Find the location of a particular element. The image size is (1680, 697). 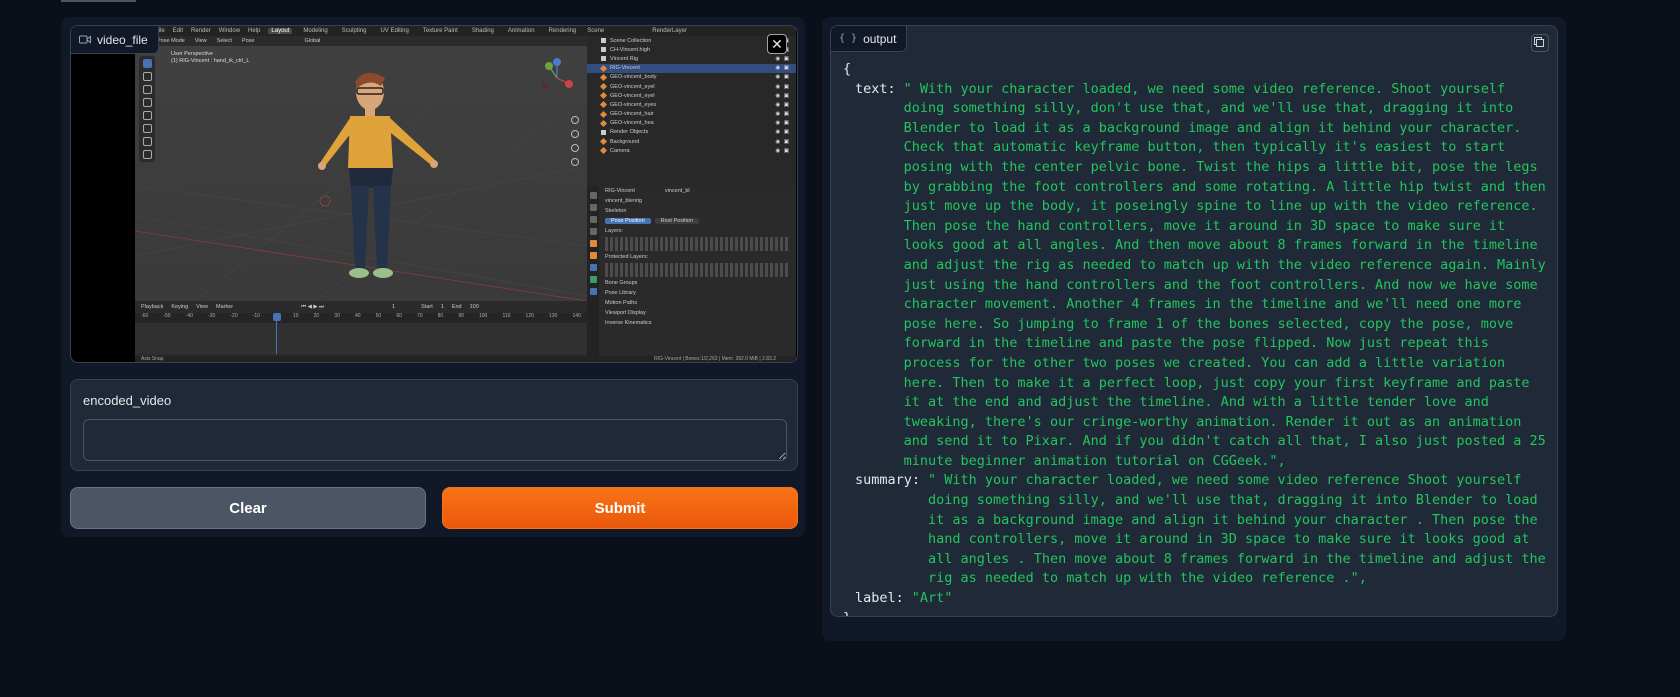

scene-tab-icon is located at coordinates (593, 243).